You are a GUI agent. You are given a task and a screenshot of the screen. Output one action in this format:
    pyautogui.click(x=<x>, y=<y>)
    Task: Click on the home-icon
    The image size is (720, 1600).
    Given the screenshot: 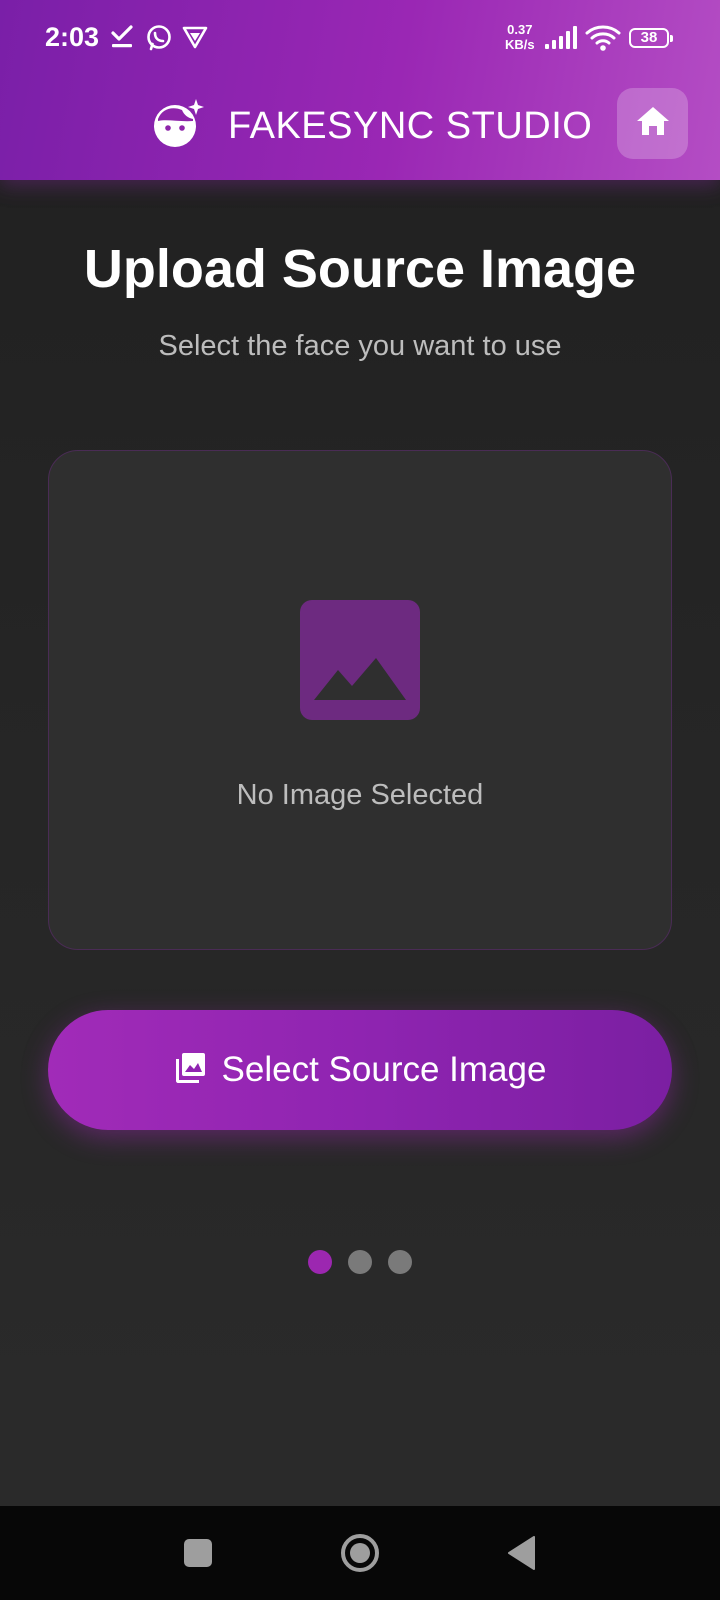 What is the action you would take?
    pyautogui.click(x=653, y=123)
    